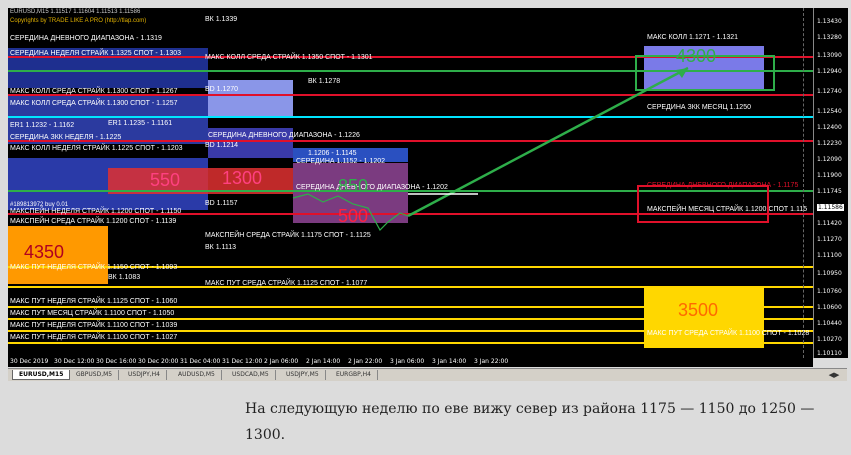 Image resolution: width=851 pixels, height=455 pixels. What do you see at coordinates (242, 361) in the screenshot?
I see `time-tick: 31 Dec 12:00` at bounding box center [242, 361].